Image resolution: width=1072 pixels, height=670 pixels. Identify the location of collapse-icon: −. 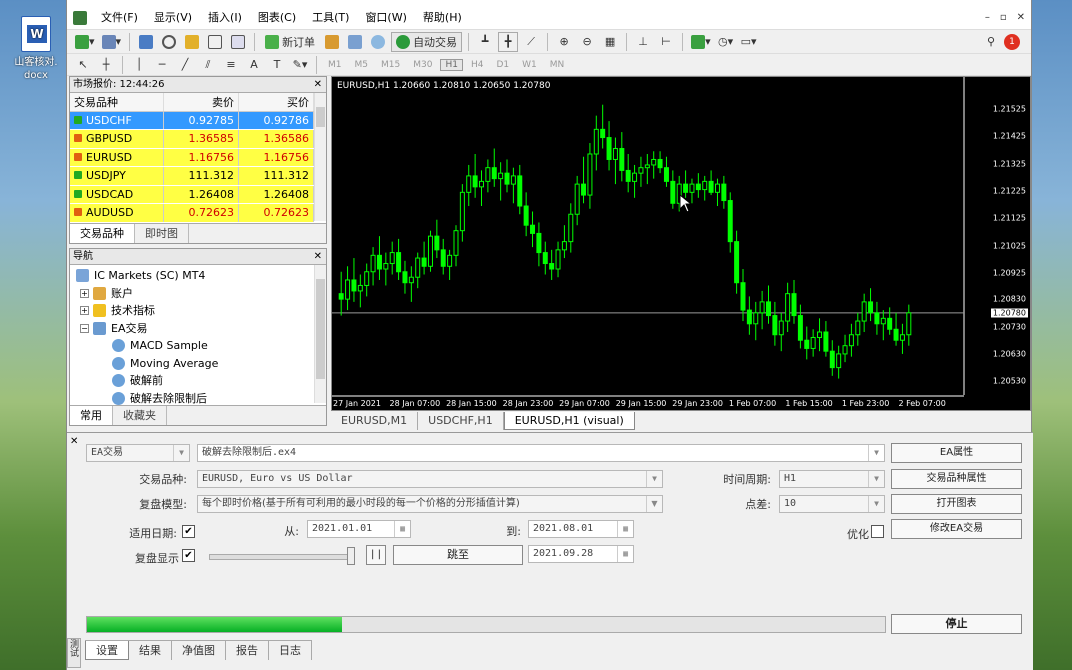
(84, 328).